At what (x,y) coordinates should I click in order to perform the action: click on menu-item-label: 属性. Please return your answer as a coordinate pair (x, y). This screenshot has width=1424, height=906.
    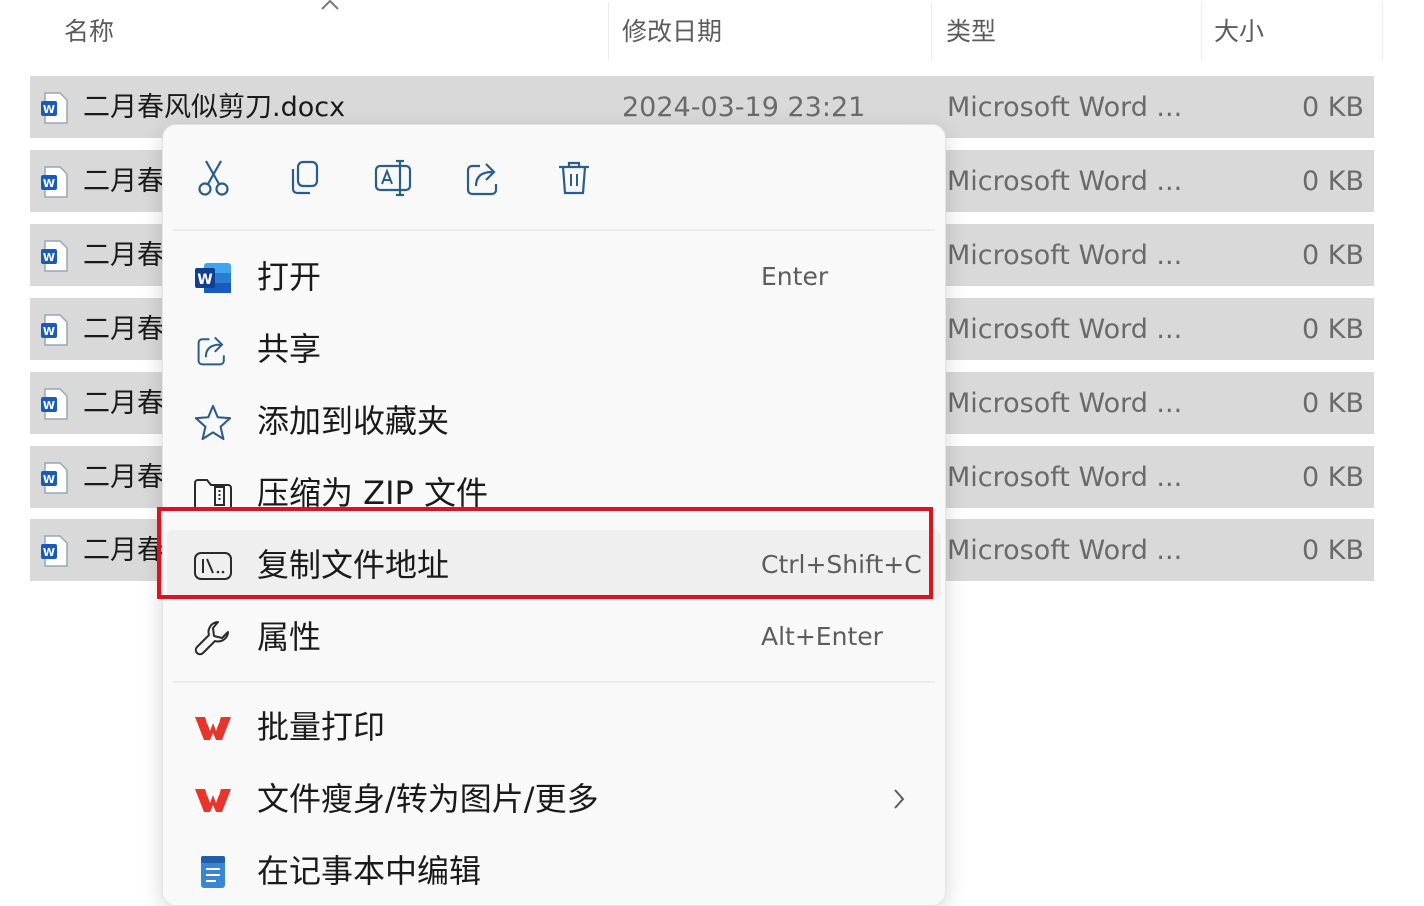
    Looking at the image, I should click on (289, 637).